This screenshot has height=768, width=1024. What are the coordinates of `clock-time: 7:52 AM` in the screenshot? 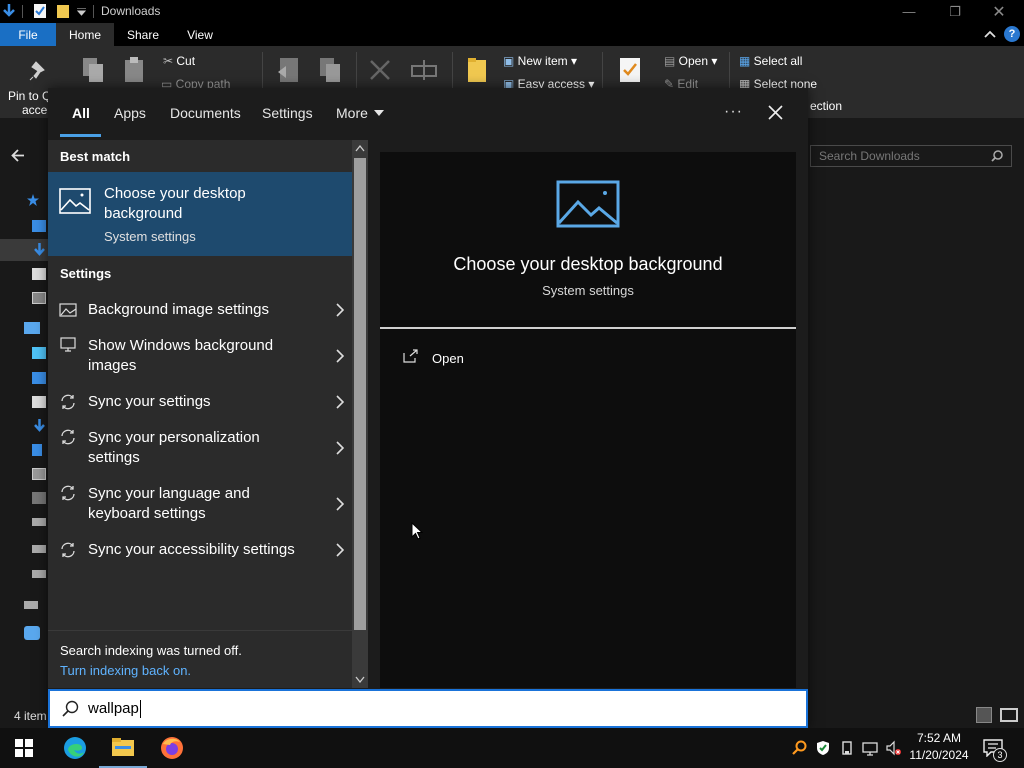 It's located at (939, 738).